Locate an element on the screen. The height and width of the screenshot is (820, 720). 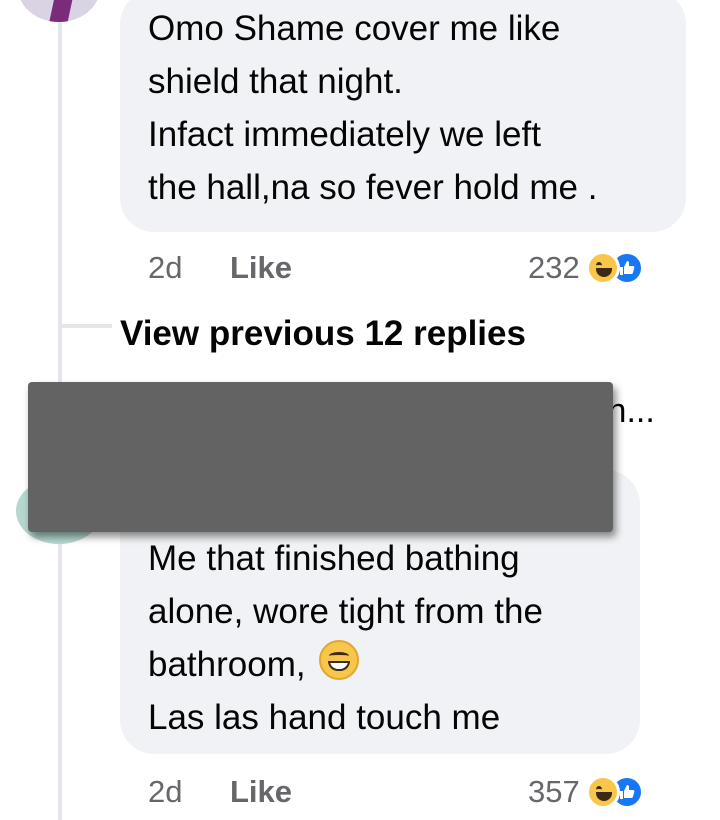
reaction-count: 357 is located at coordinates (554, 791).